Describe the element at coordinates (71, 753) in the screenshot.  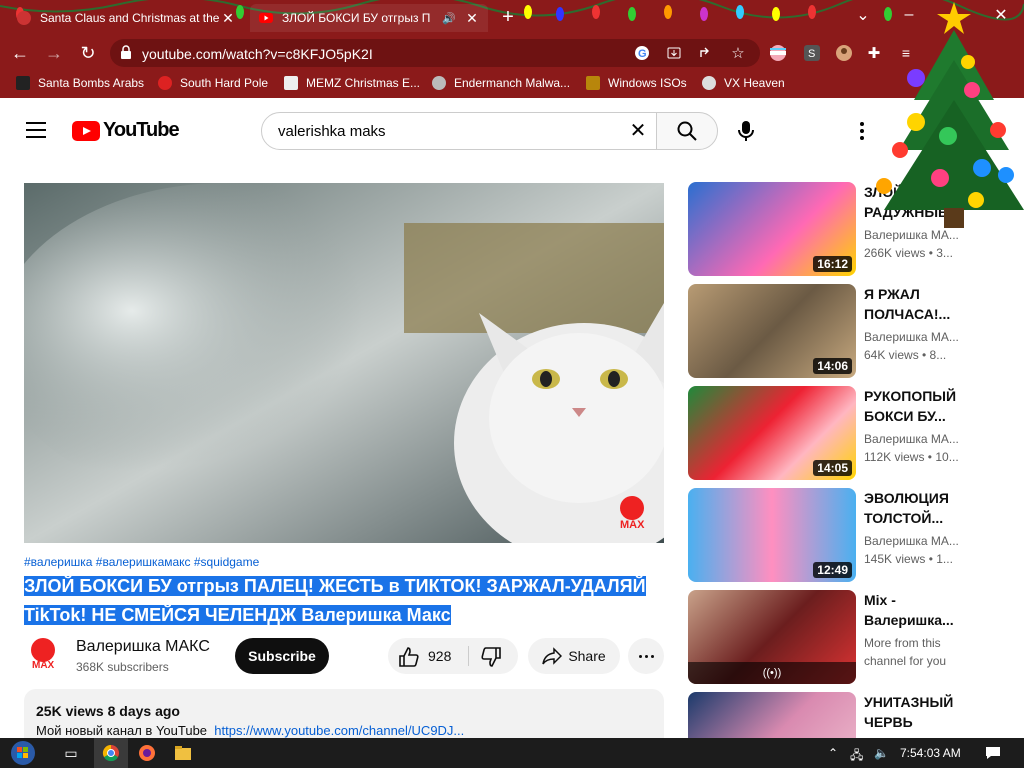
I see `task-view-icon: ▭` at that location.